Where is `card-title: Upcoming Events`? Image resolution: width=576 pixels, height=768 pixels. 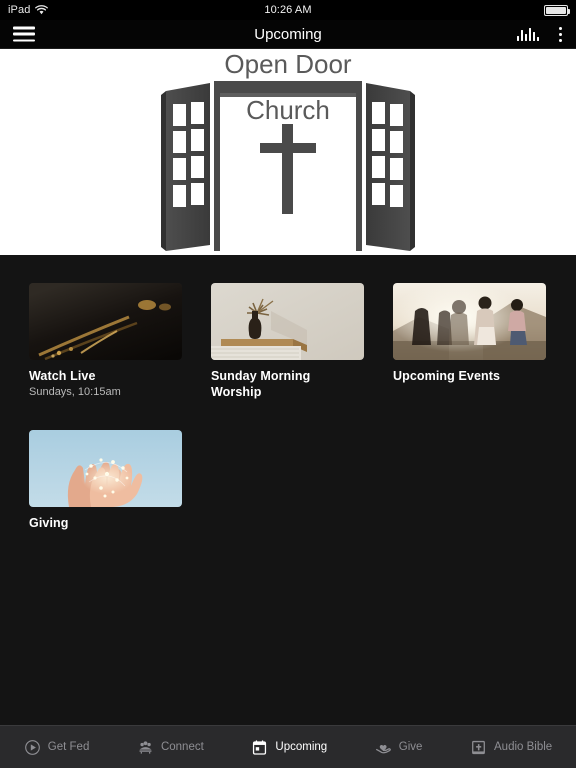 card-title: Upcoming Events is located at coordinates (447, 376).